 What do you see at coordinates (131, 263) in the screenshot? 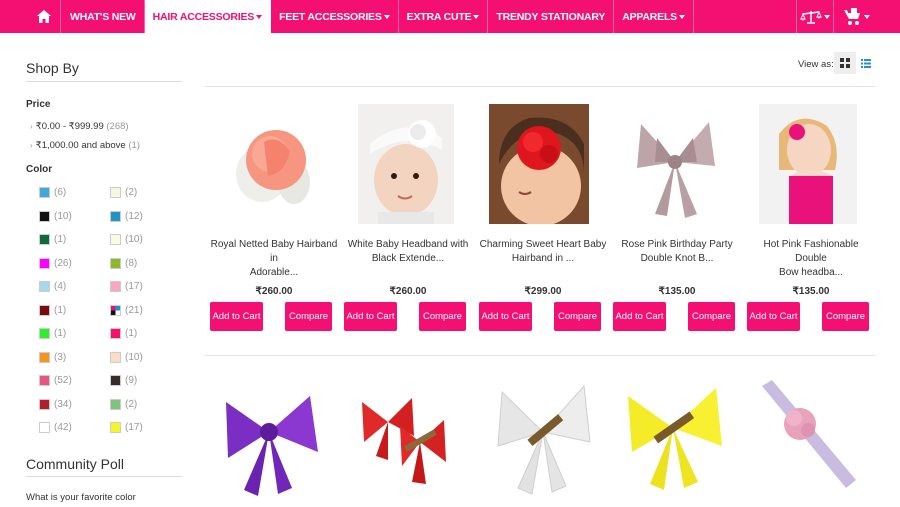
I see `color-count: (8)` at bounding box center [131, 263].